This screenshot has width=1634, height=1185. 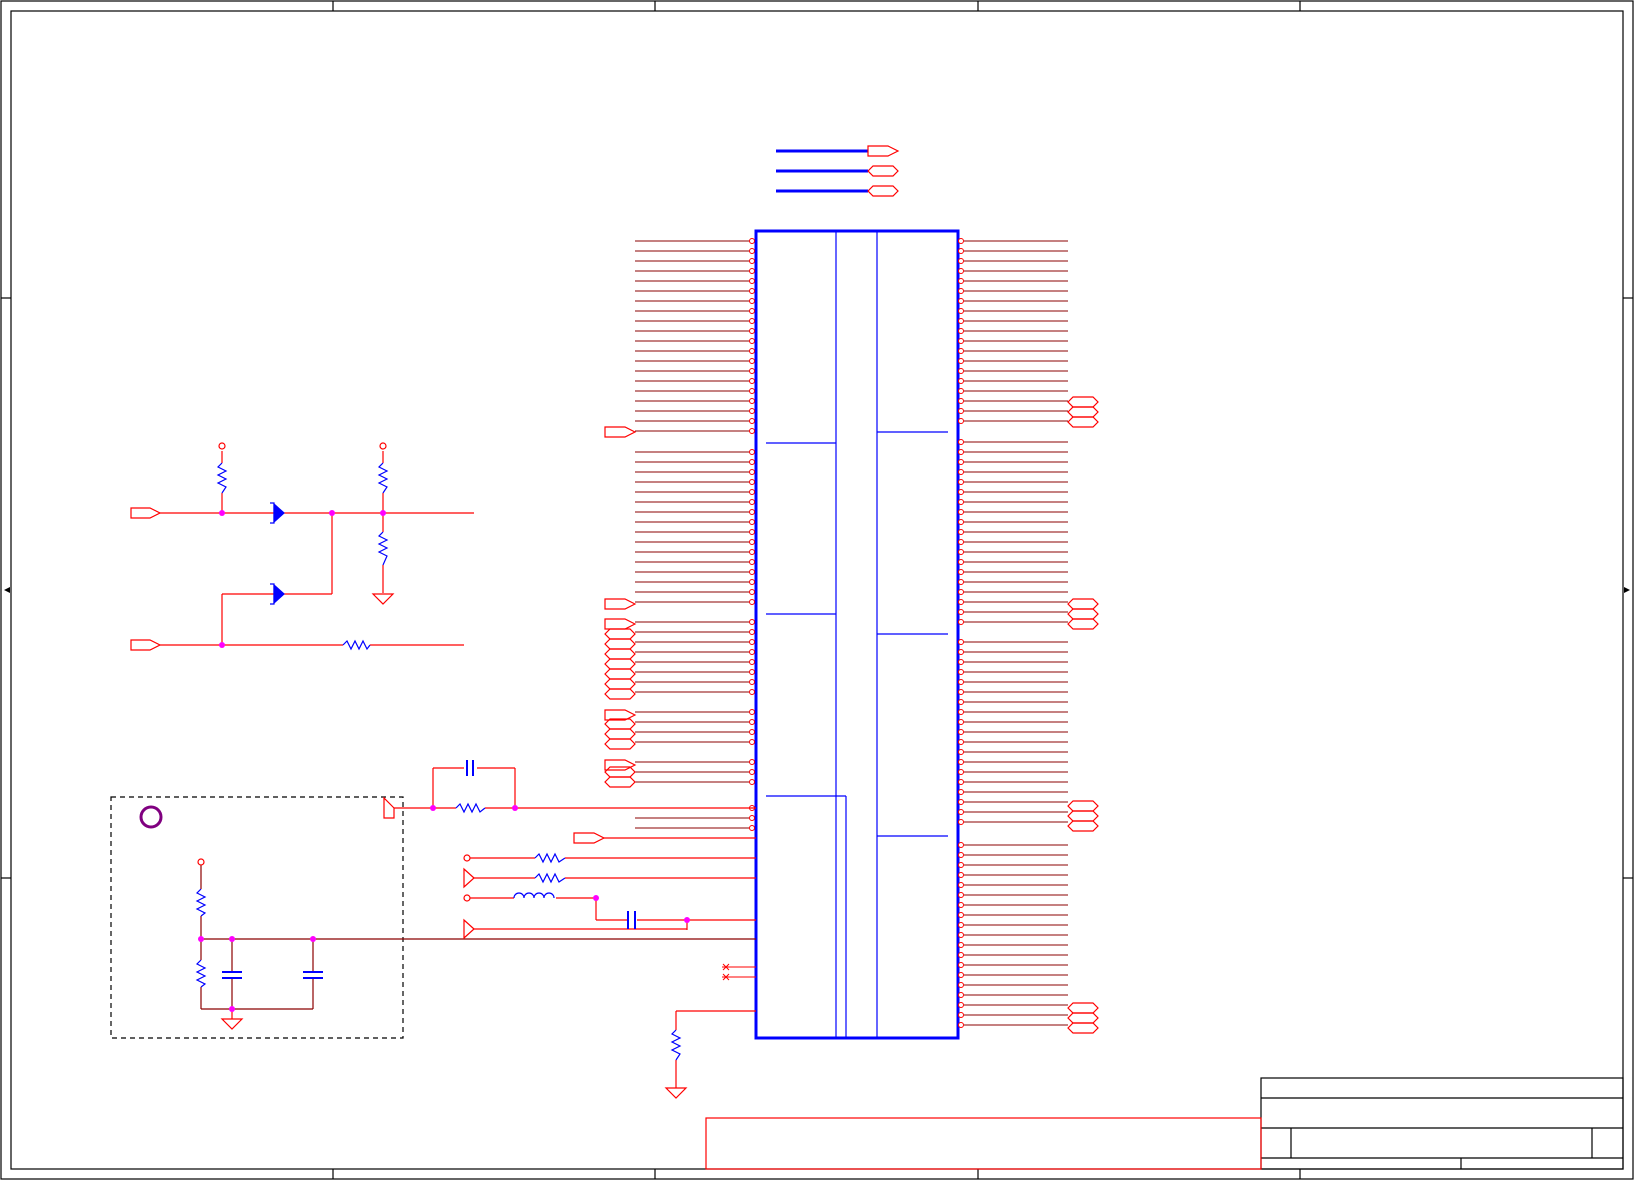 I want to click on control-junctions, so click(x=641, y=909).